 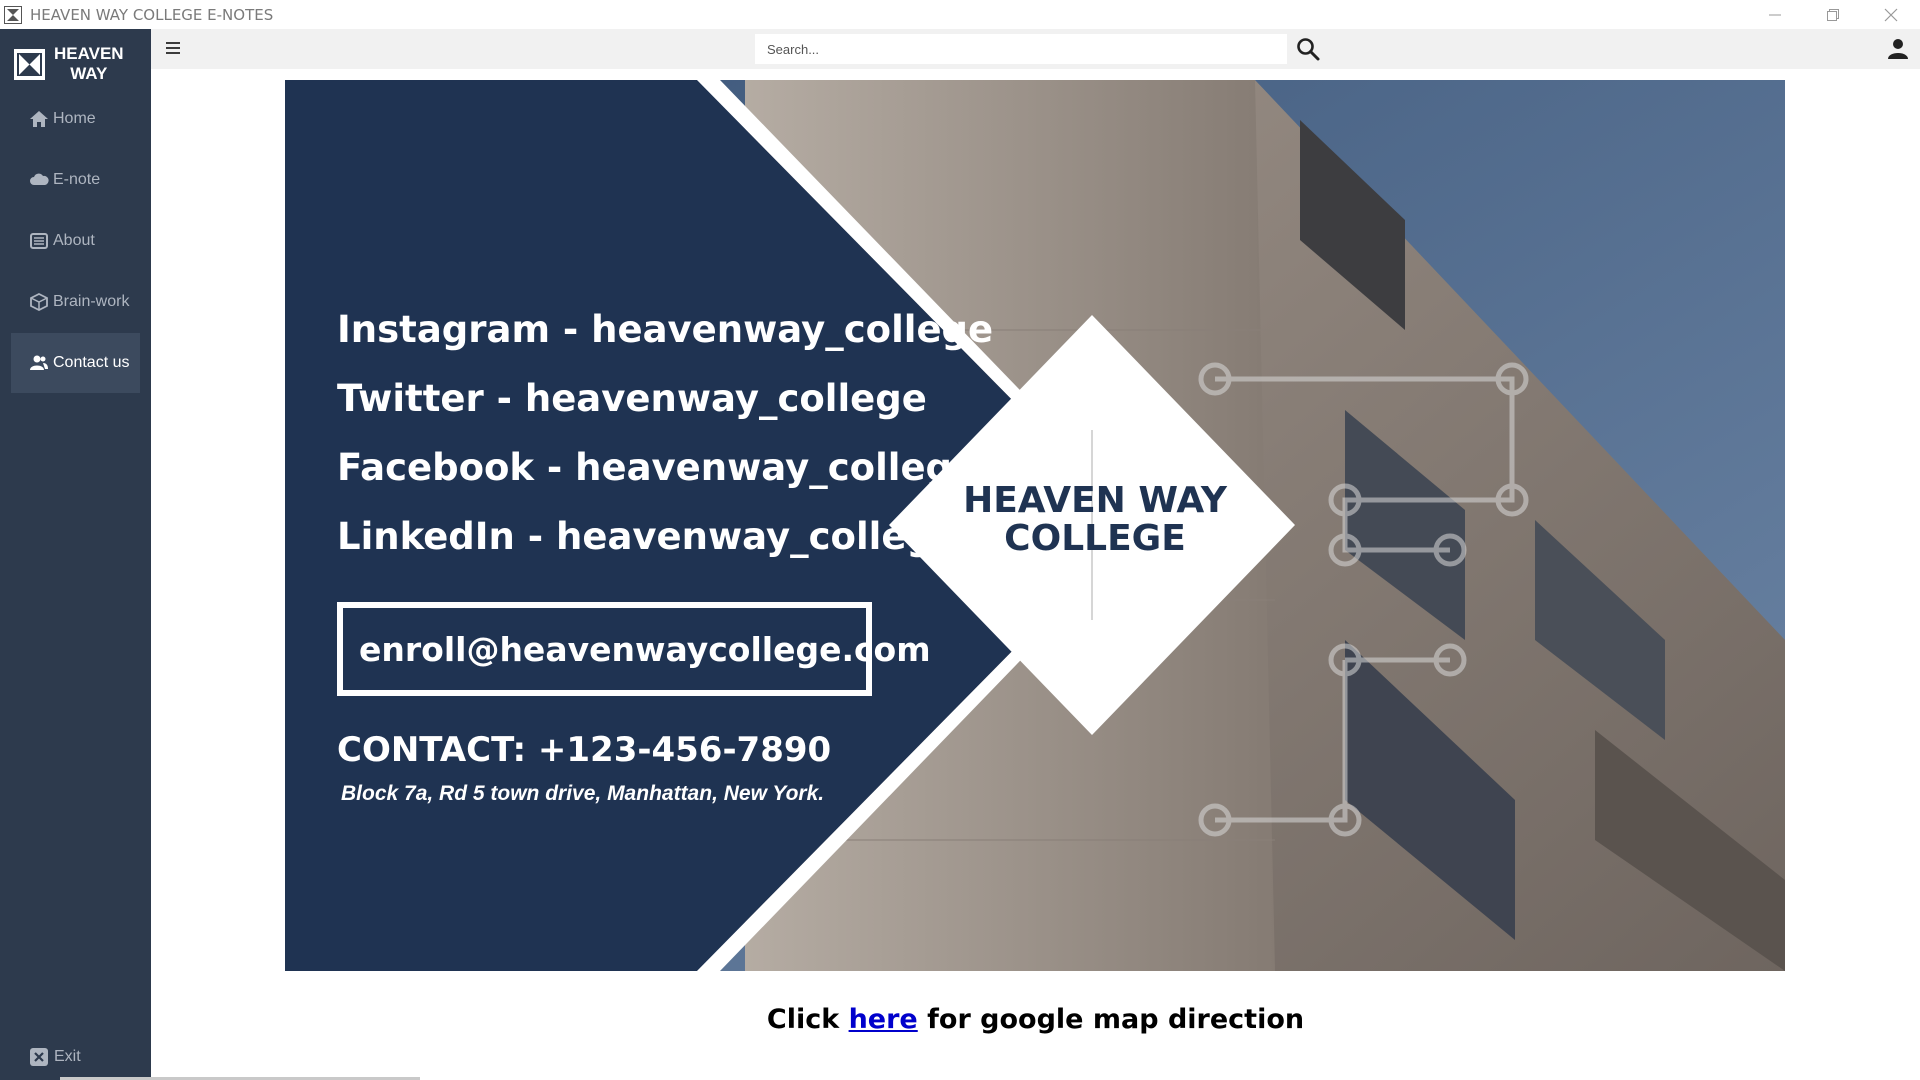 What do you see at coordinates (39, 1057) in the screenshot?
I see `close-box-icon` at bounding box center [39, 1057].